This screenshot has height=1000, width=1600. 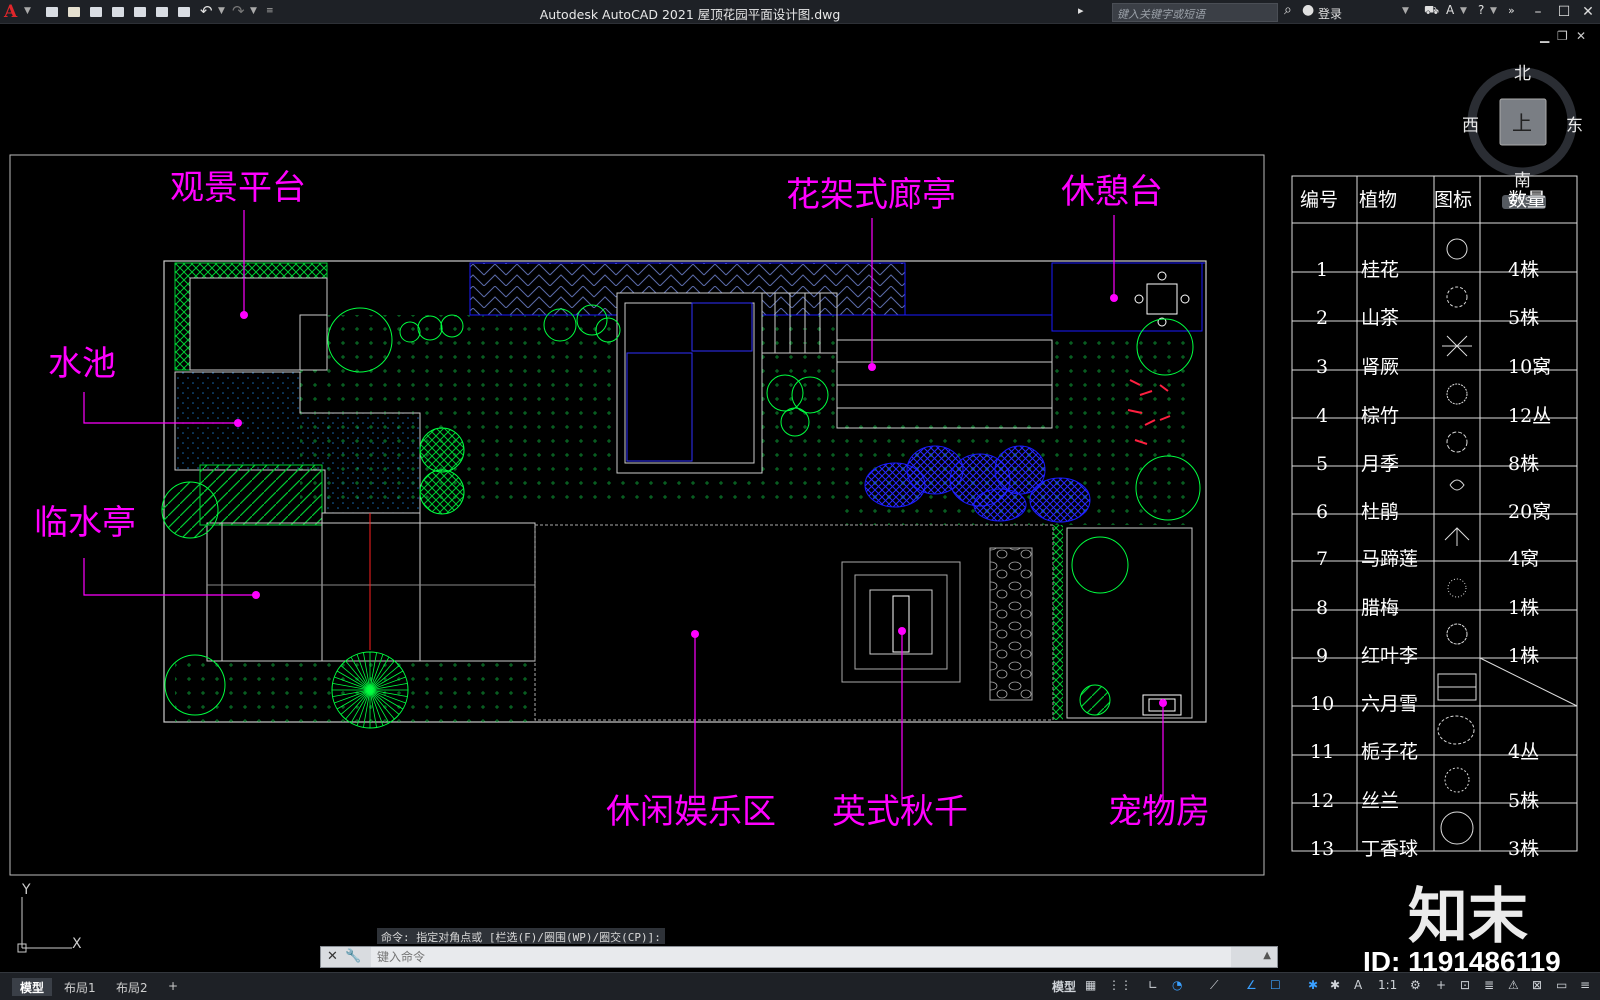 What do you see at coordinates (1159, 812) in the screenshot?
I see `label-pet-house: 宠物房` at bounding box center [1159, 812].